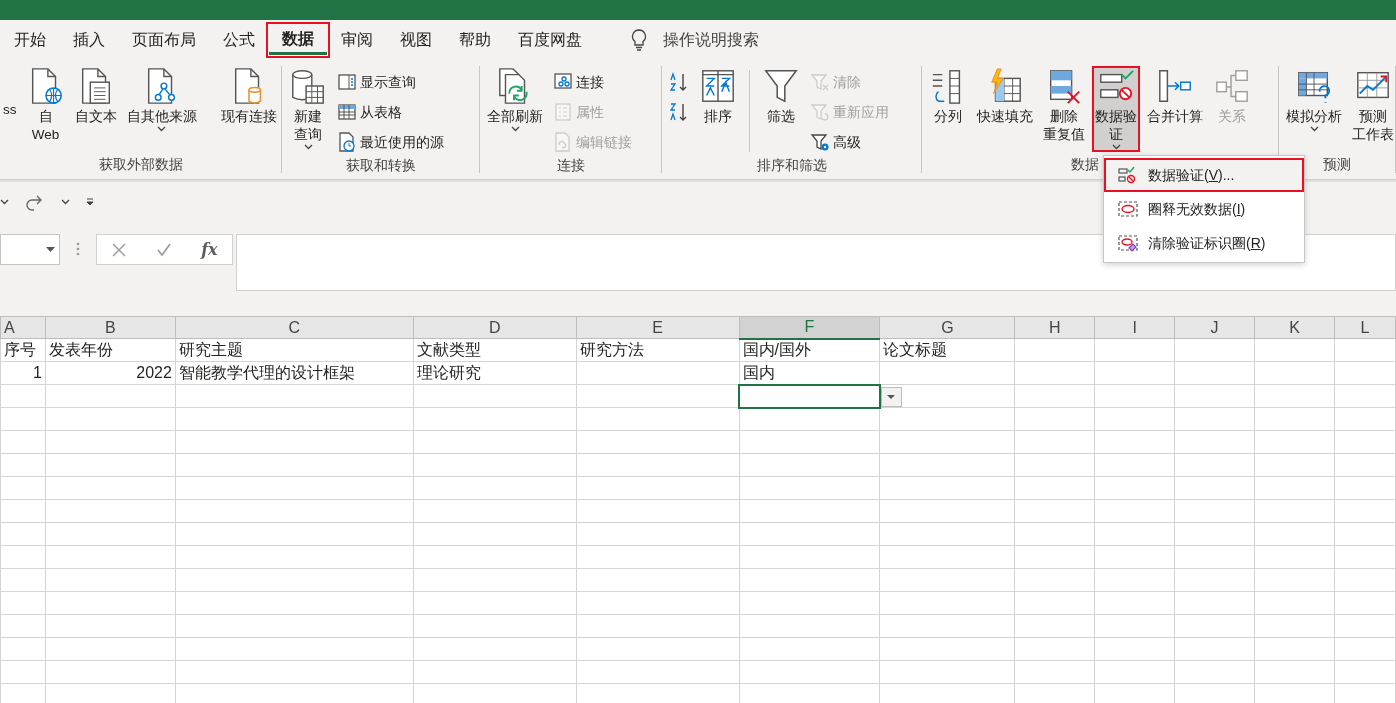 This screenshot has width=1396, height=703. I want to click on edit-links-icon, so click(563, 142).